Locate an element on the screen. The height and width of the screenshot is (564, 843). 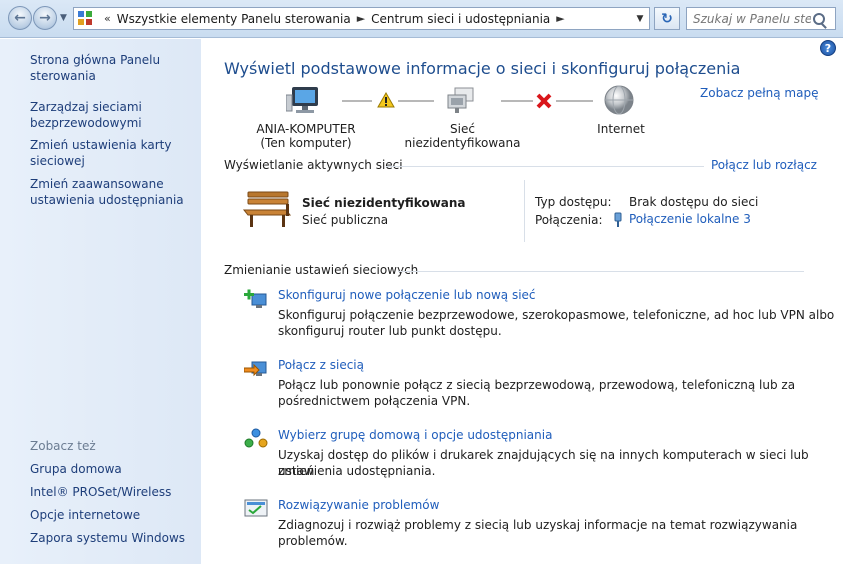
warning-icon is located at coordinates (386, 100).